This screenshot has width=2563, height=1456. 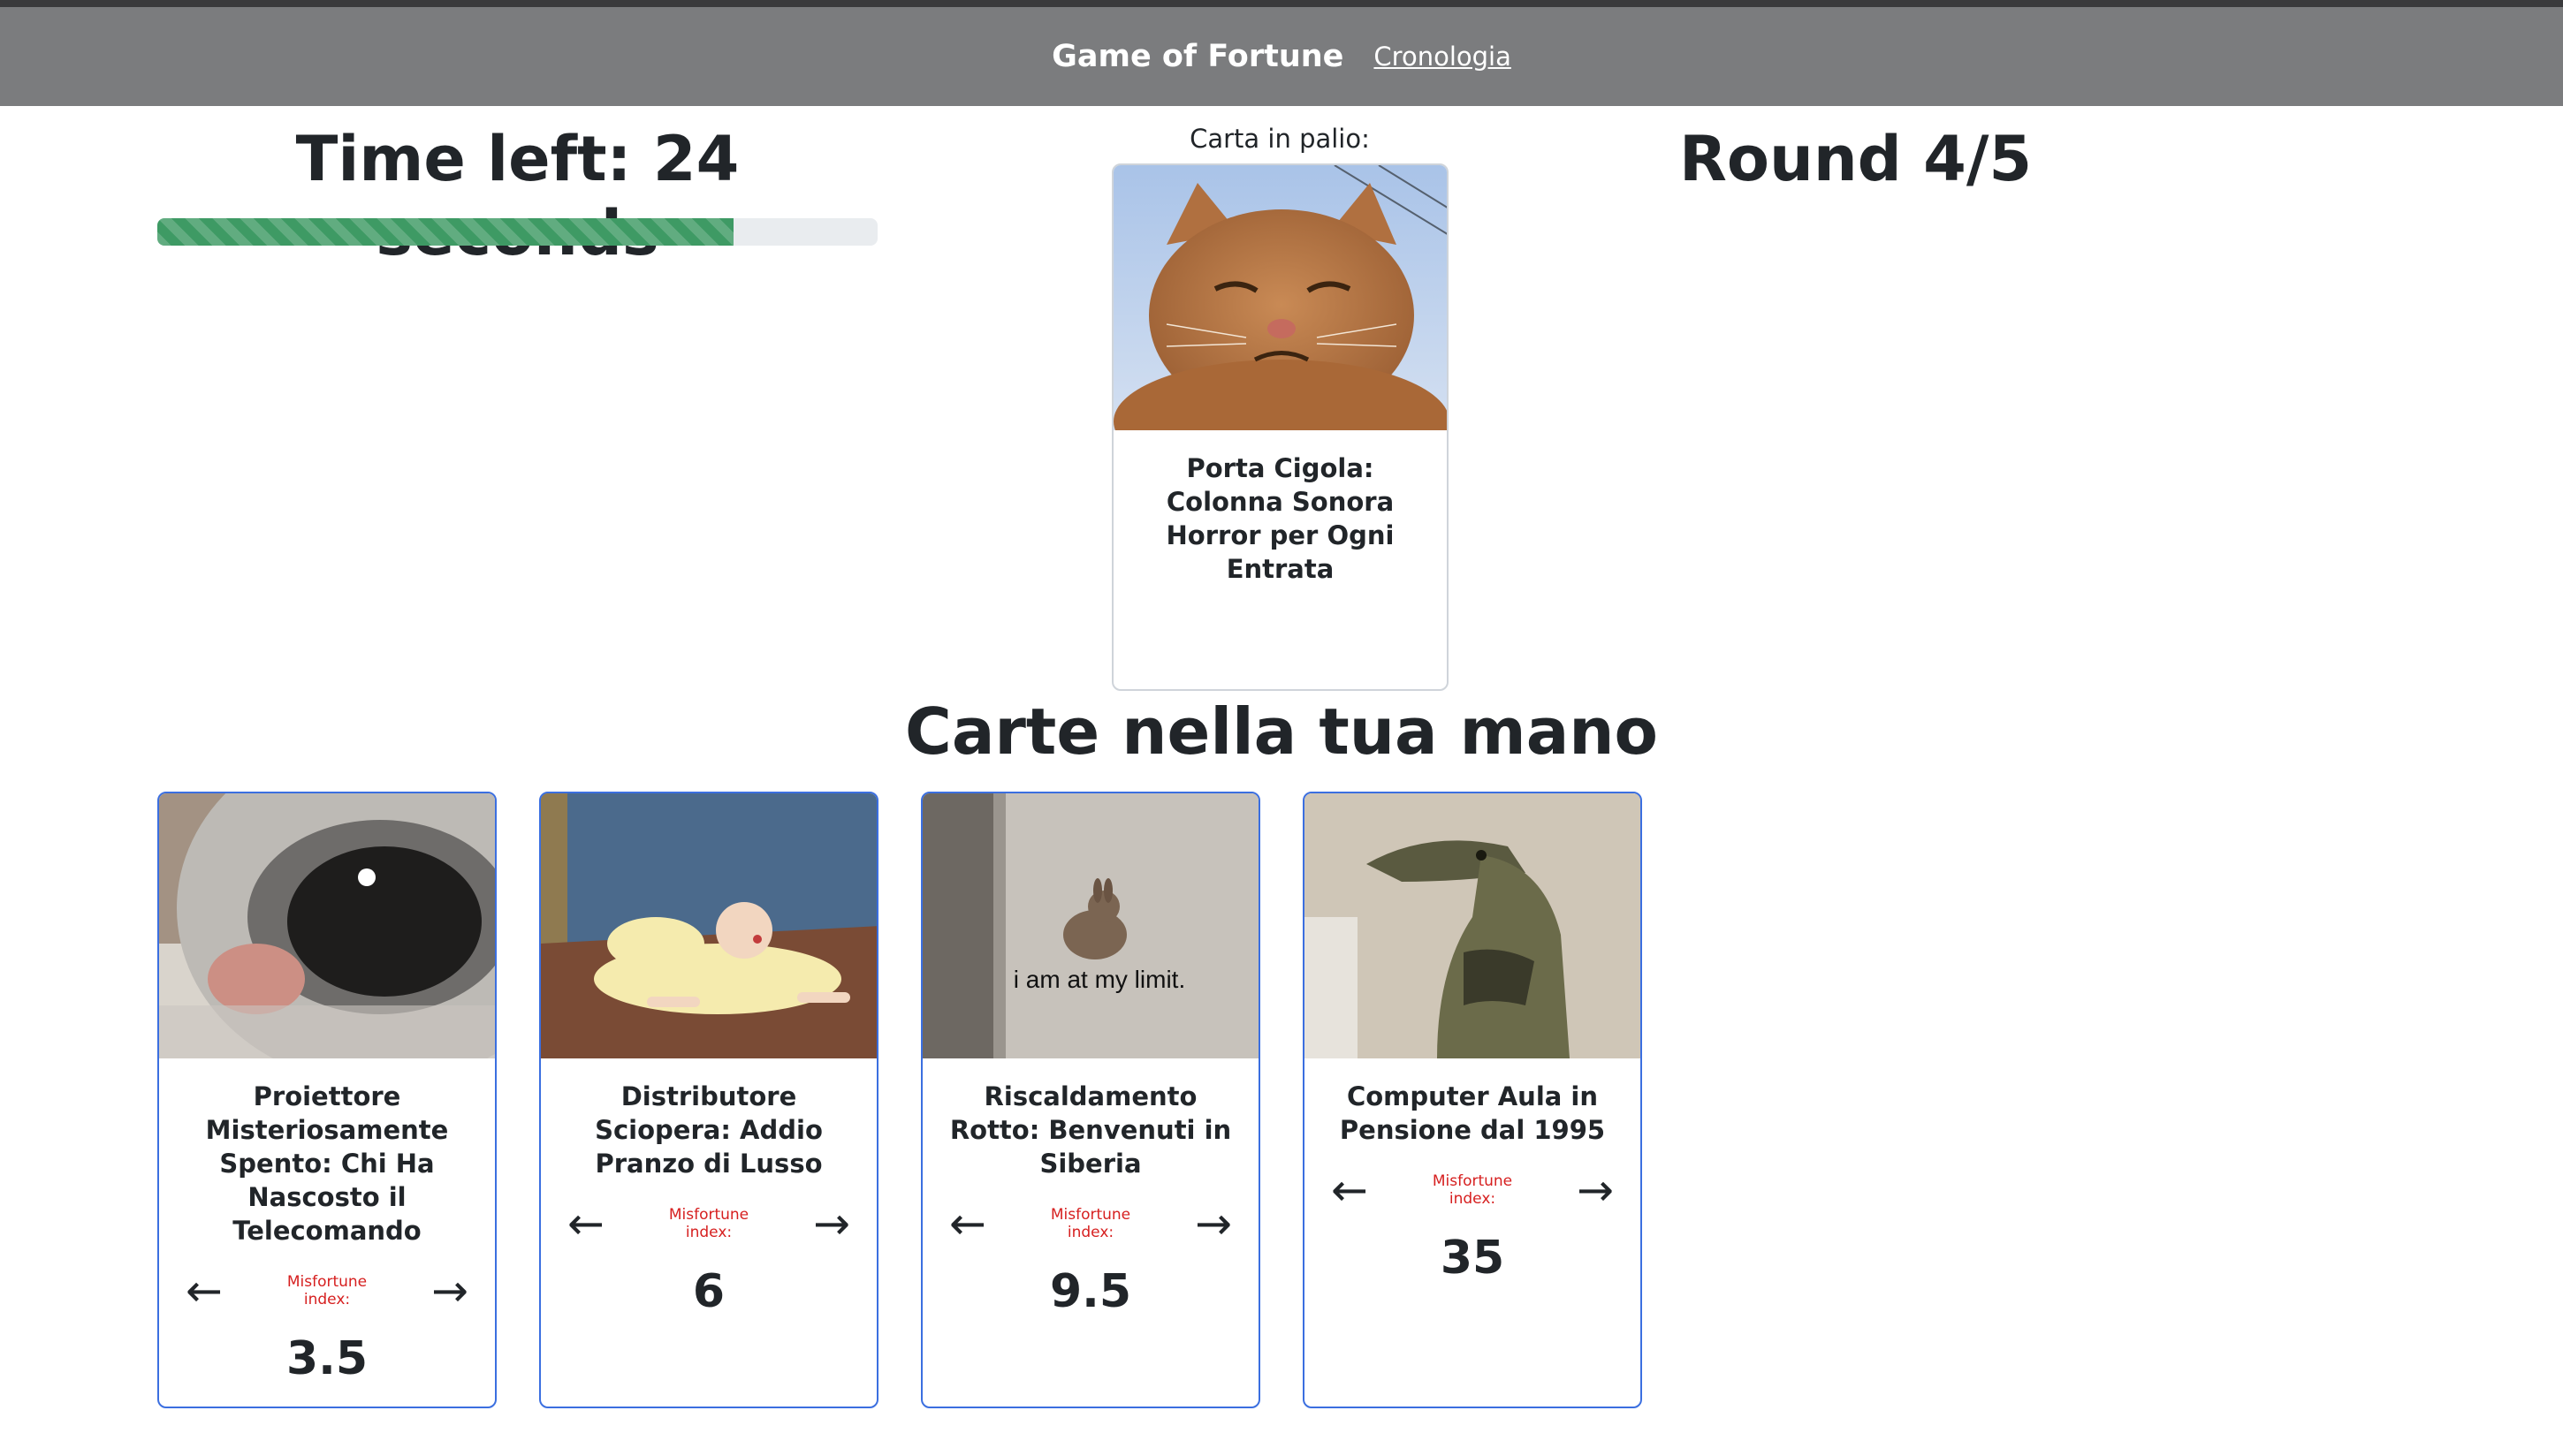 What do you see at coordinates (1473, 1258) in the screenshot?
I see `misfortune-score: 35` at bounding box center [1473, 1258].